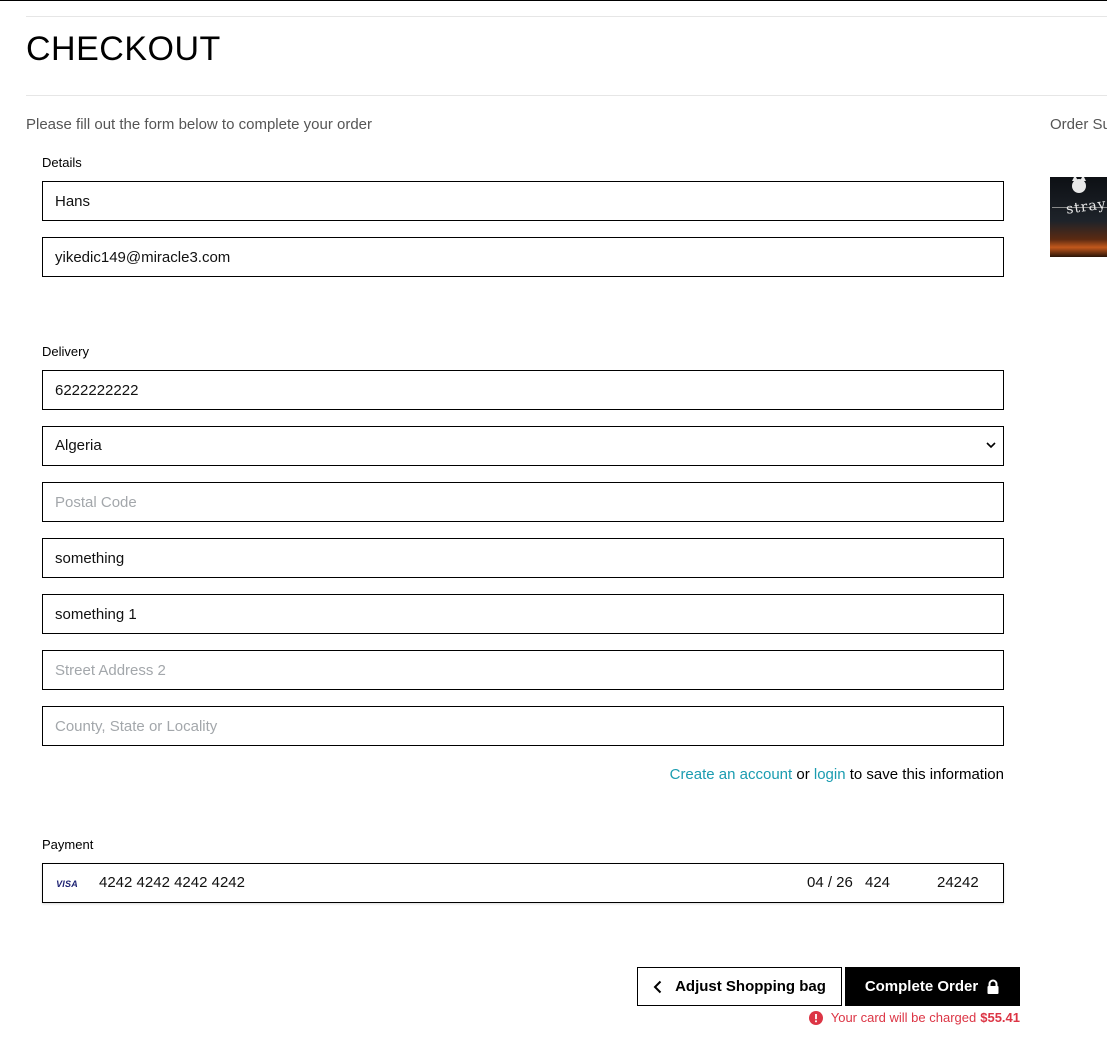 The height and width of the screenshot is (1043, 1107). Describe the element at coordinates (65, 351) in the screenshot. I see `delivery-label: Delivery` at that location.